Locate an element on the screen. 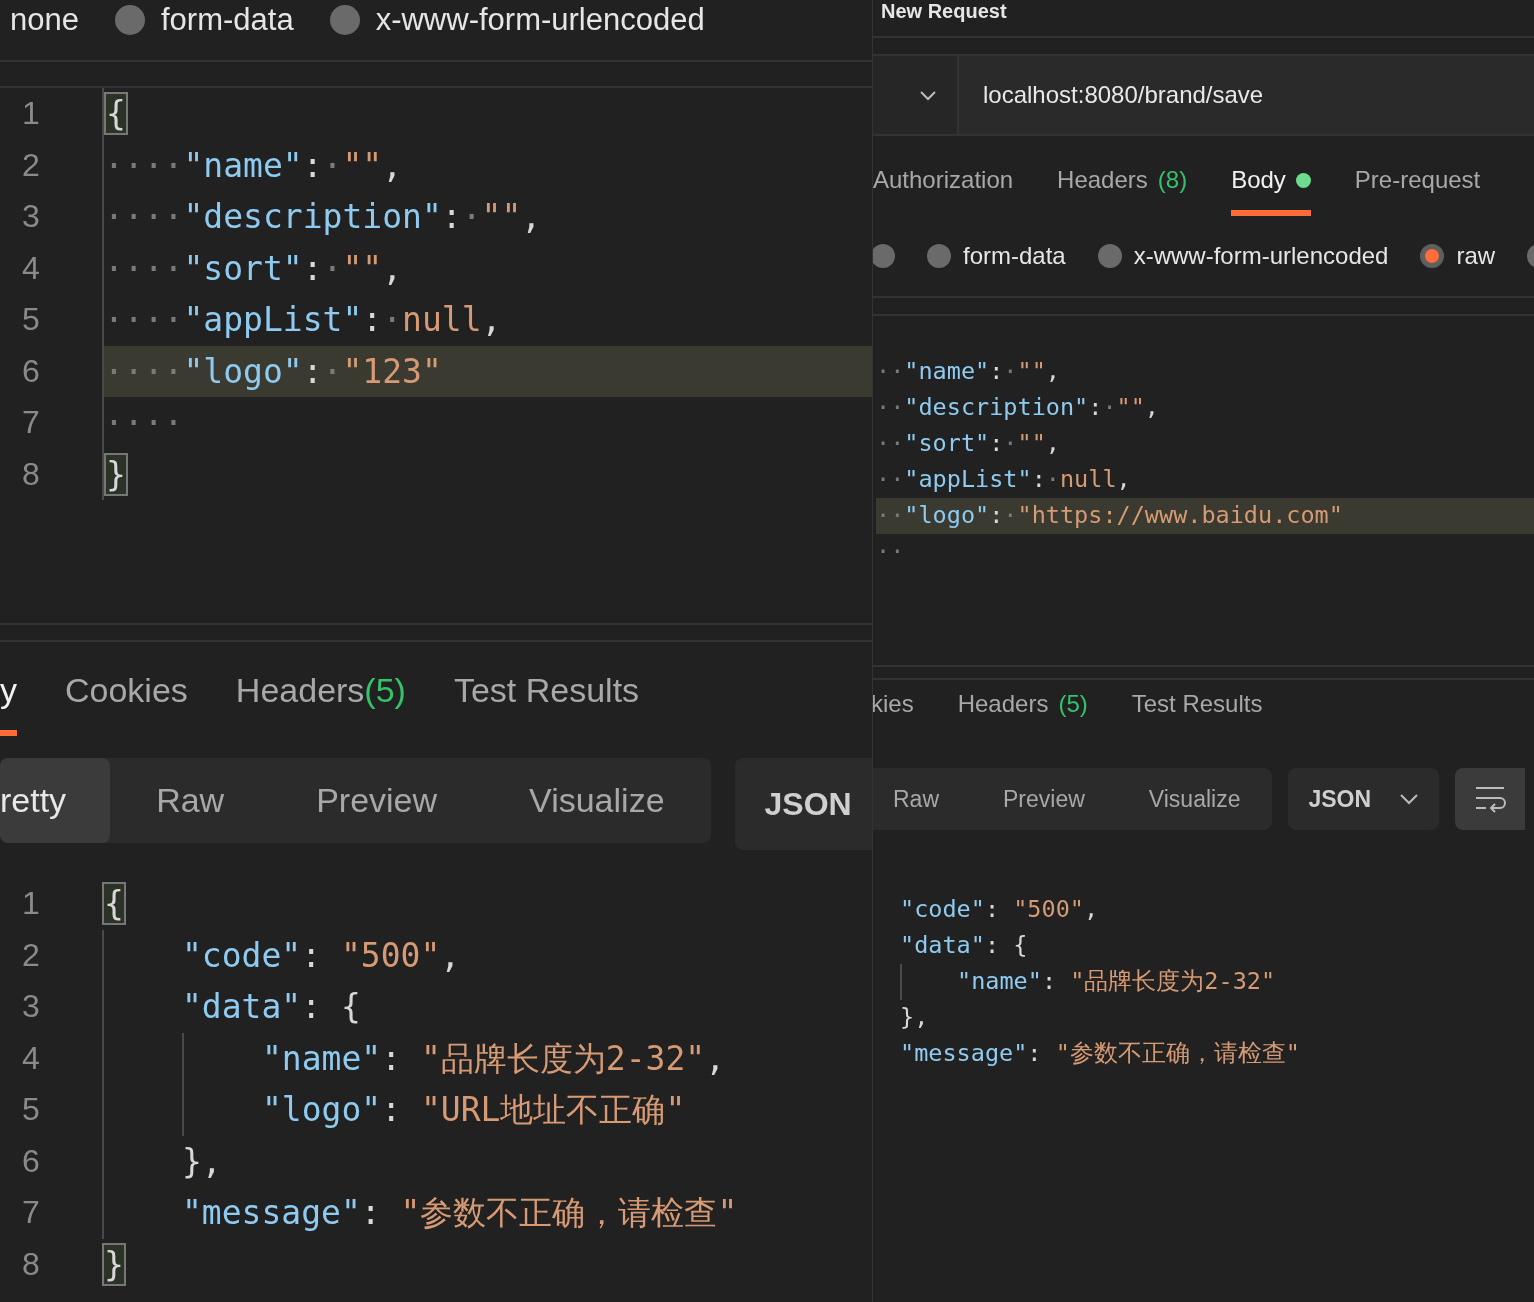 The width and height of the screenshot is (1534, 1302). view-mode-tab: retty is located at coordinates (55, 800).